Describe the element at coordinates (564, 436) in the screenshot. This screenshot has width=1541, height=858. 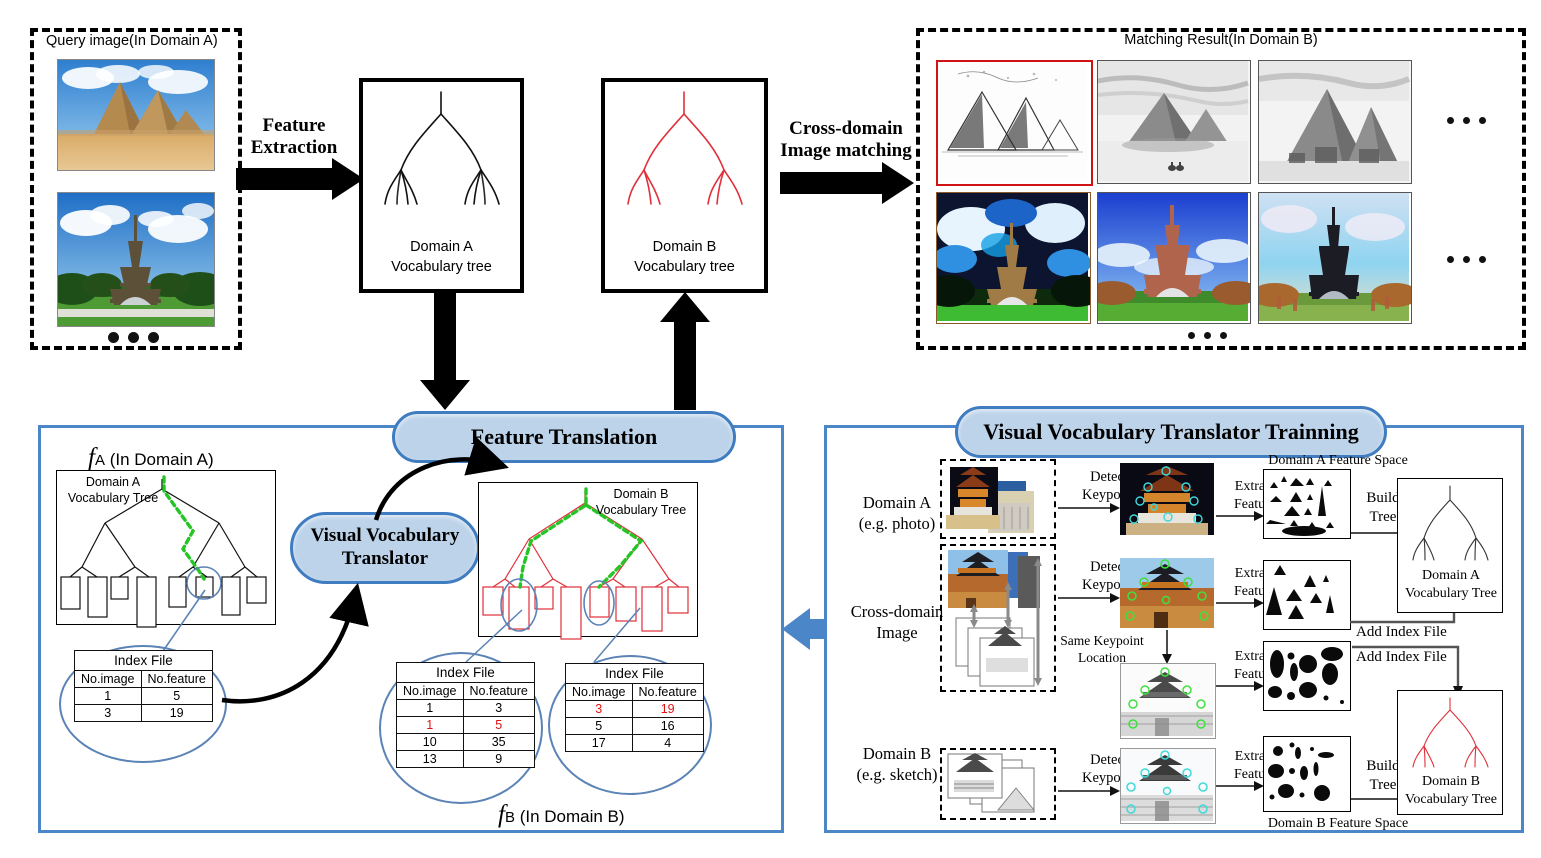
I see `feature-translation-title: Feature Translation` at that location.